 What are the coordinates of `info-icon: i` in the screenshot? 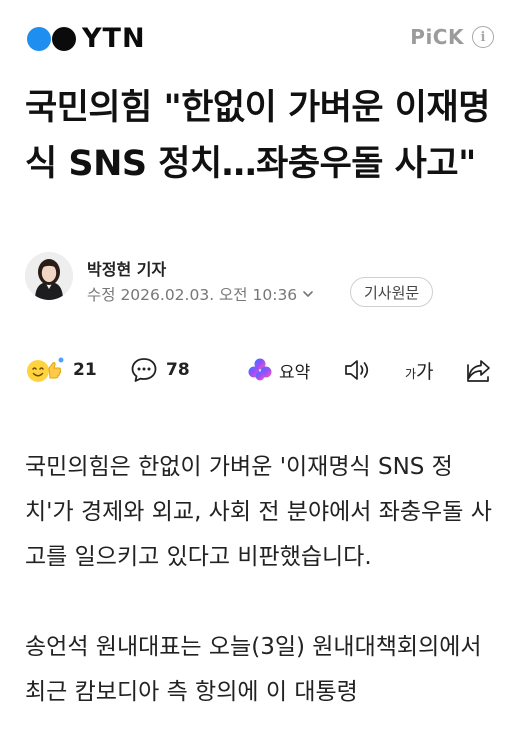 It's located at (483, 37).